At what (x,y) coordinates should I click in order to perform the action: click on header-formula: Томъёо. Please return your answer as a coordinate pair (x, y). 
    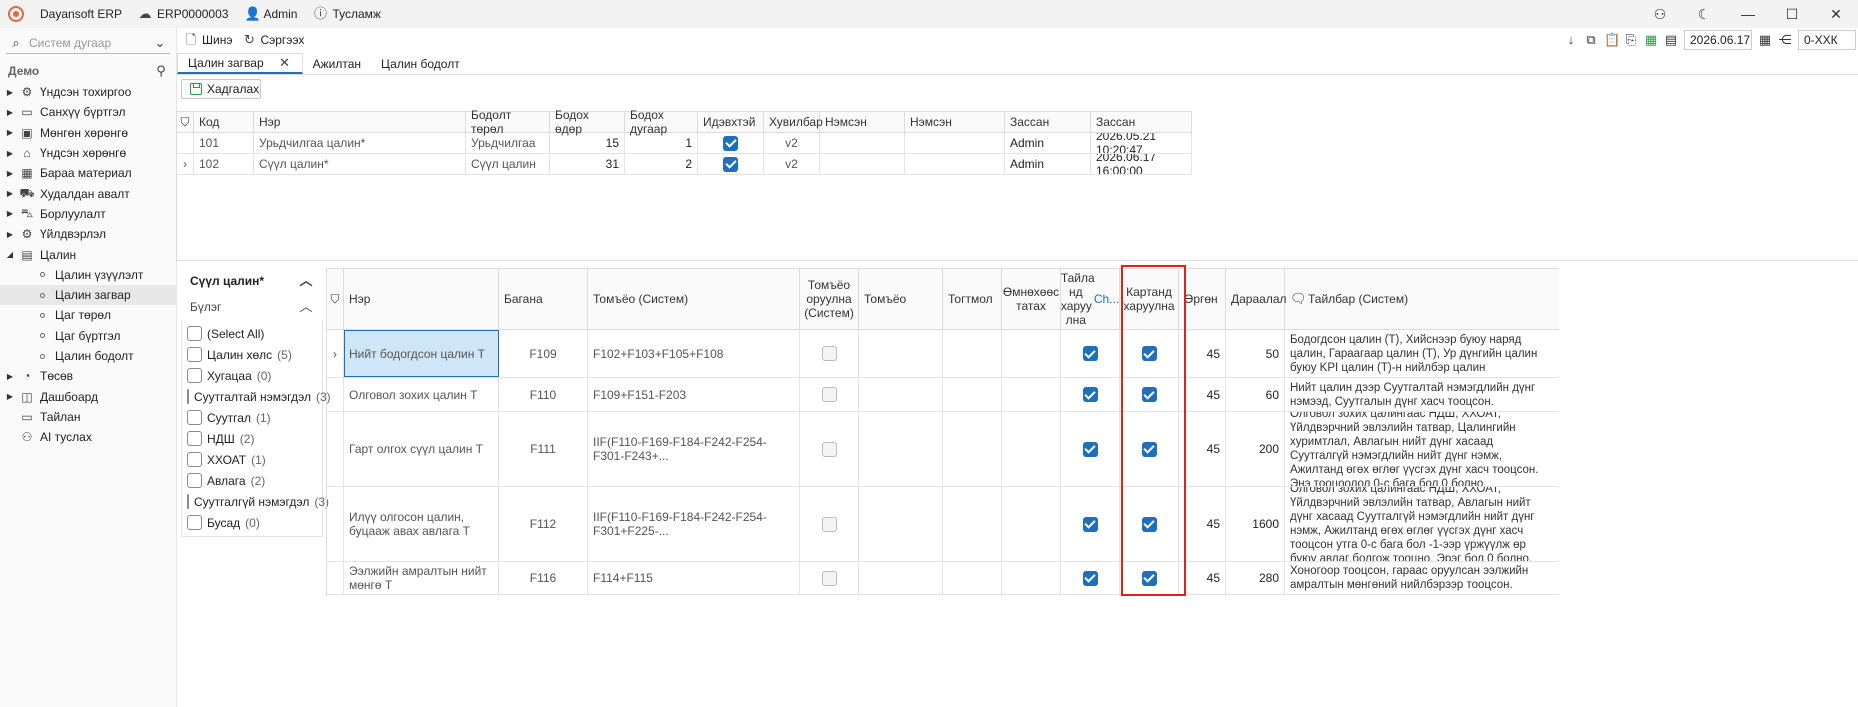
    Looking at the image, I should click on (901, 299).